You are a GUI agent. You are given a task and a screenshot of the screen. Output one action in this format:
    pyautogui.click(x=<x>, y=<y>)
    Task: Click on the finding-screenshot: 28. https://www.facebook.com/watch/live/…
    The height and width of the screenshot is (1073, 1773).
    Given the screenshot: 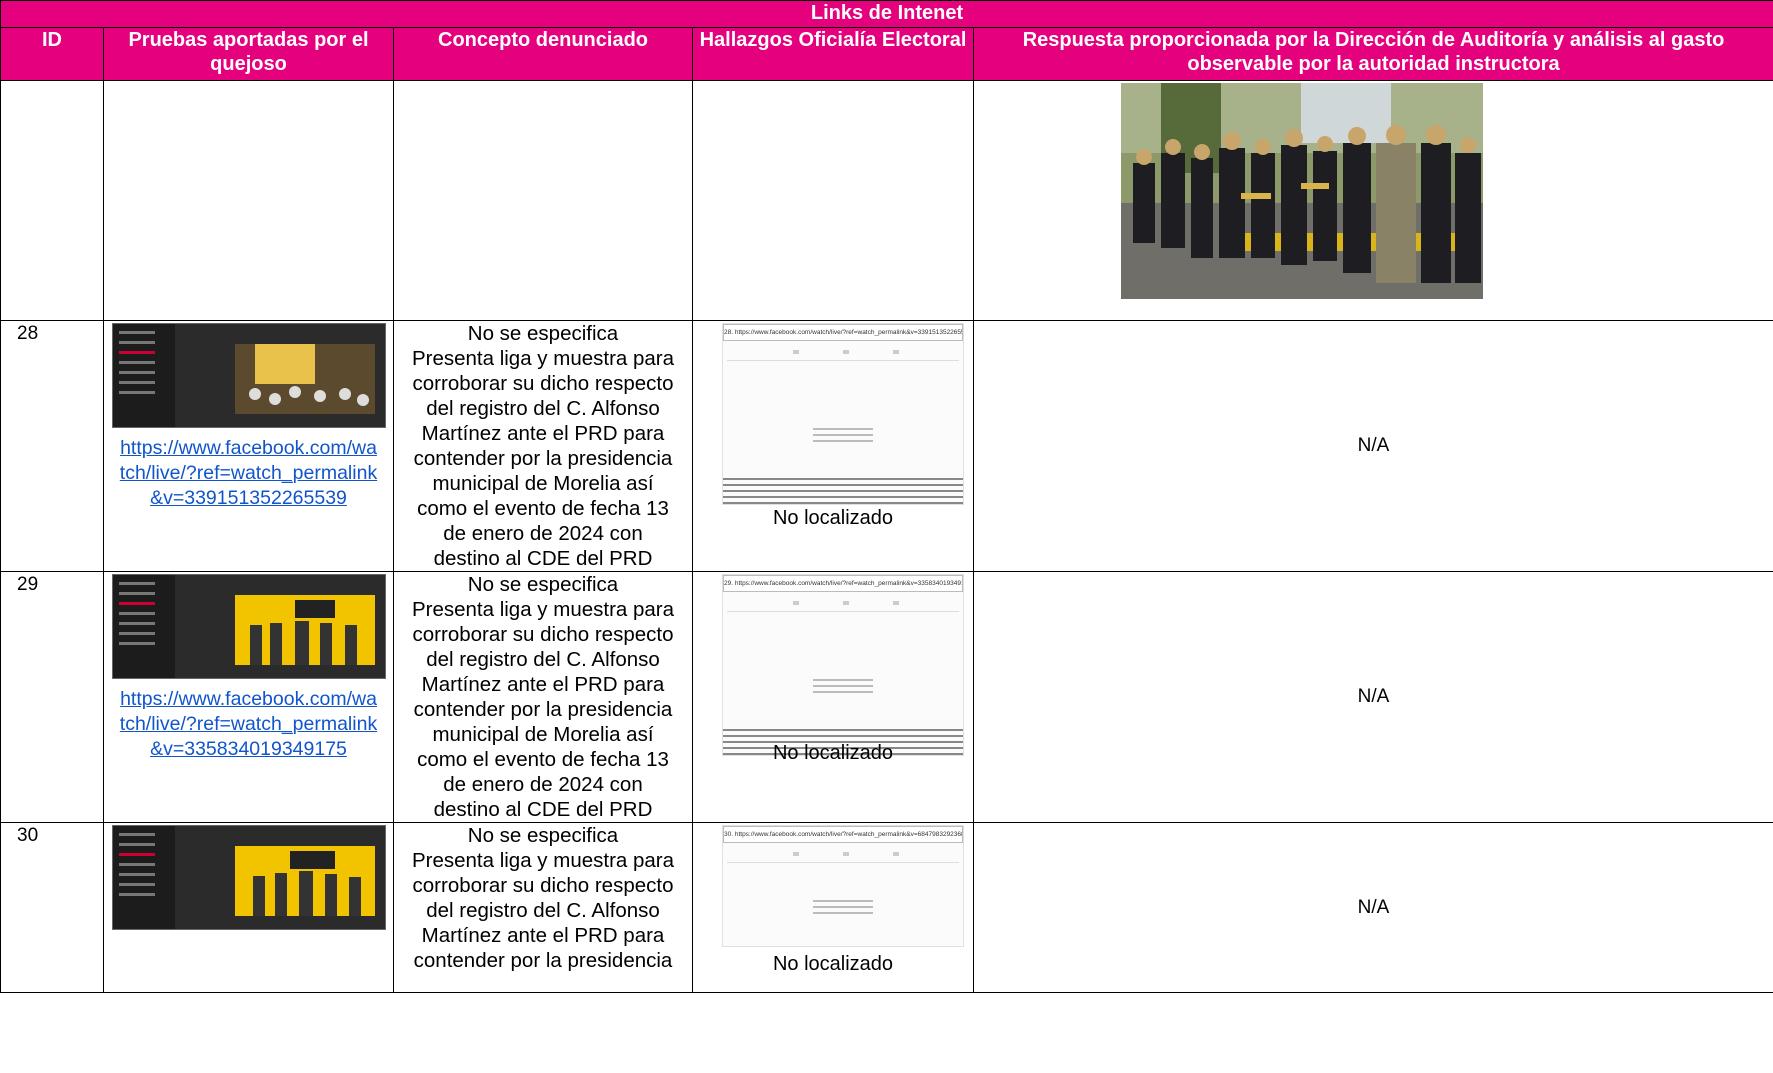 What is the action you would take?
    pyautogui.click(x=843, y=414)
    